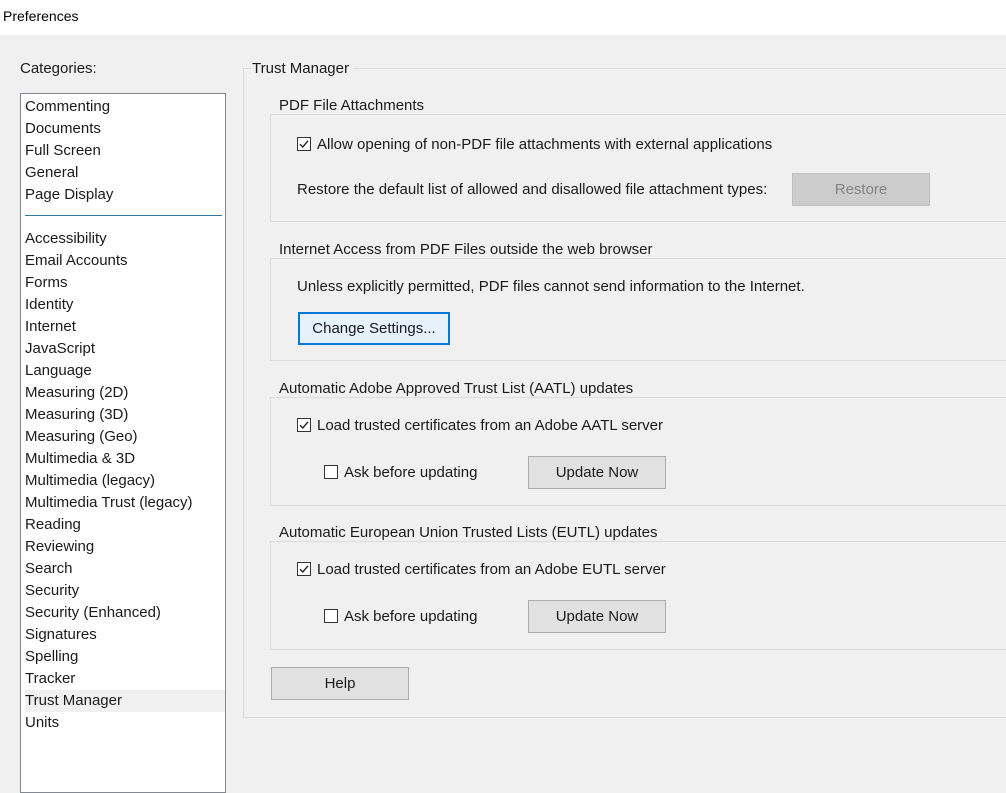 The height and width of the screenshot is (793, 1006). What do you see at coordinates (125, 283) in the screenshot?
I see `category-item: Forms` at bounding box center [125, 283].